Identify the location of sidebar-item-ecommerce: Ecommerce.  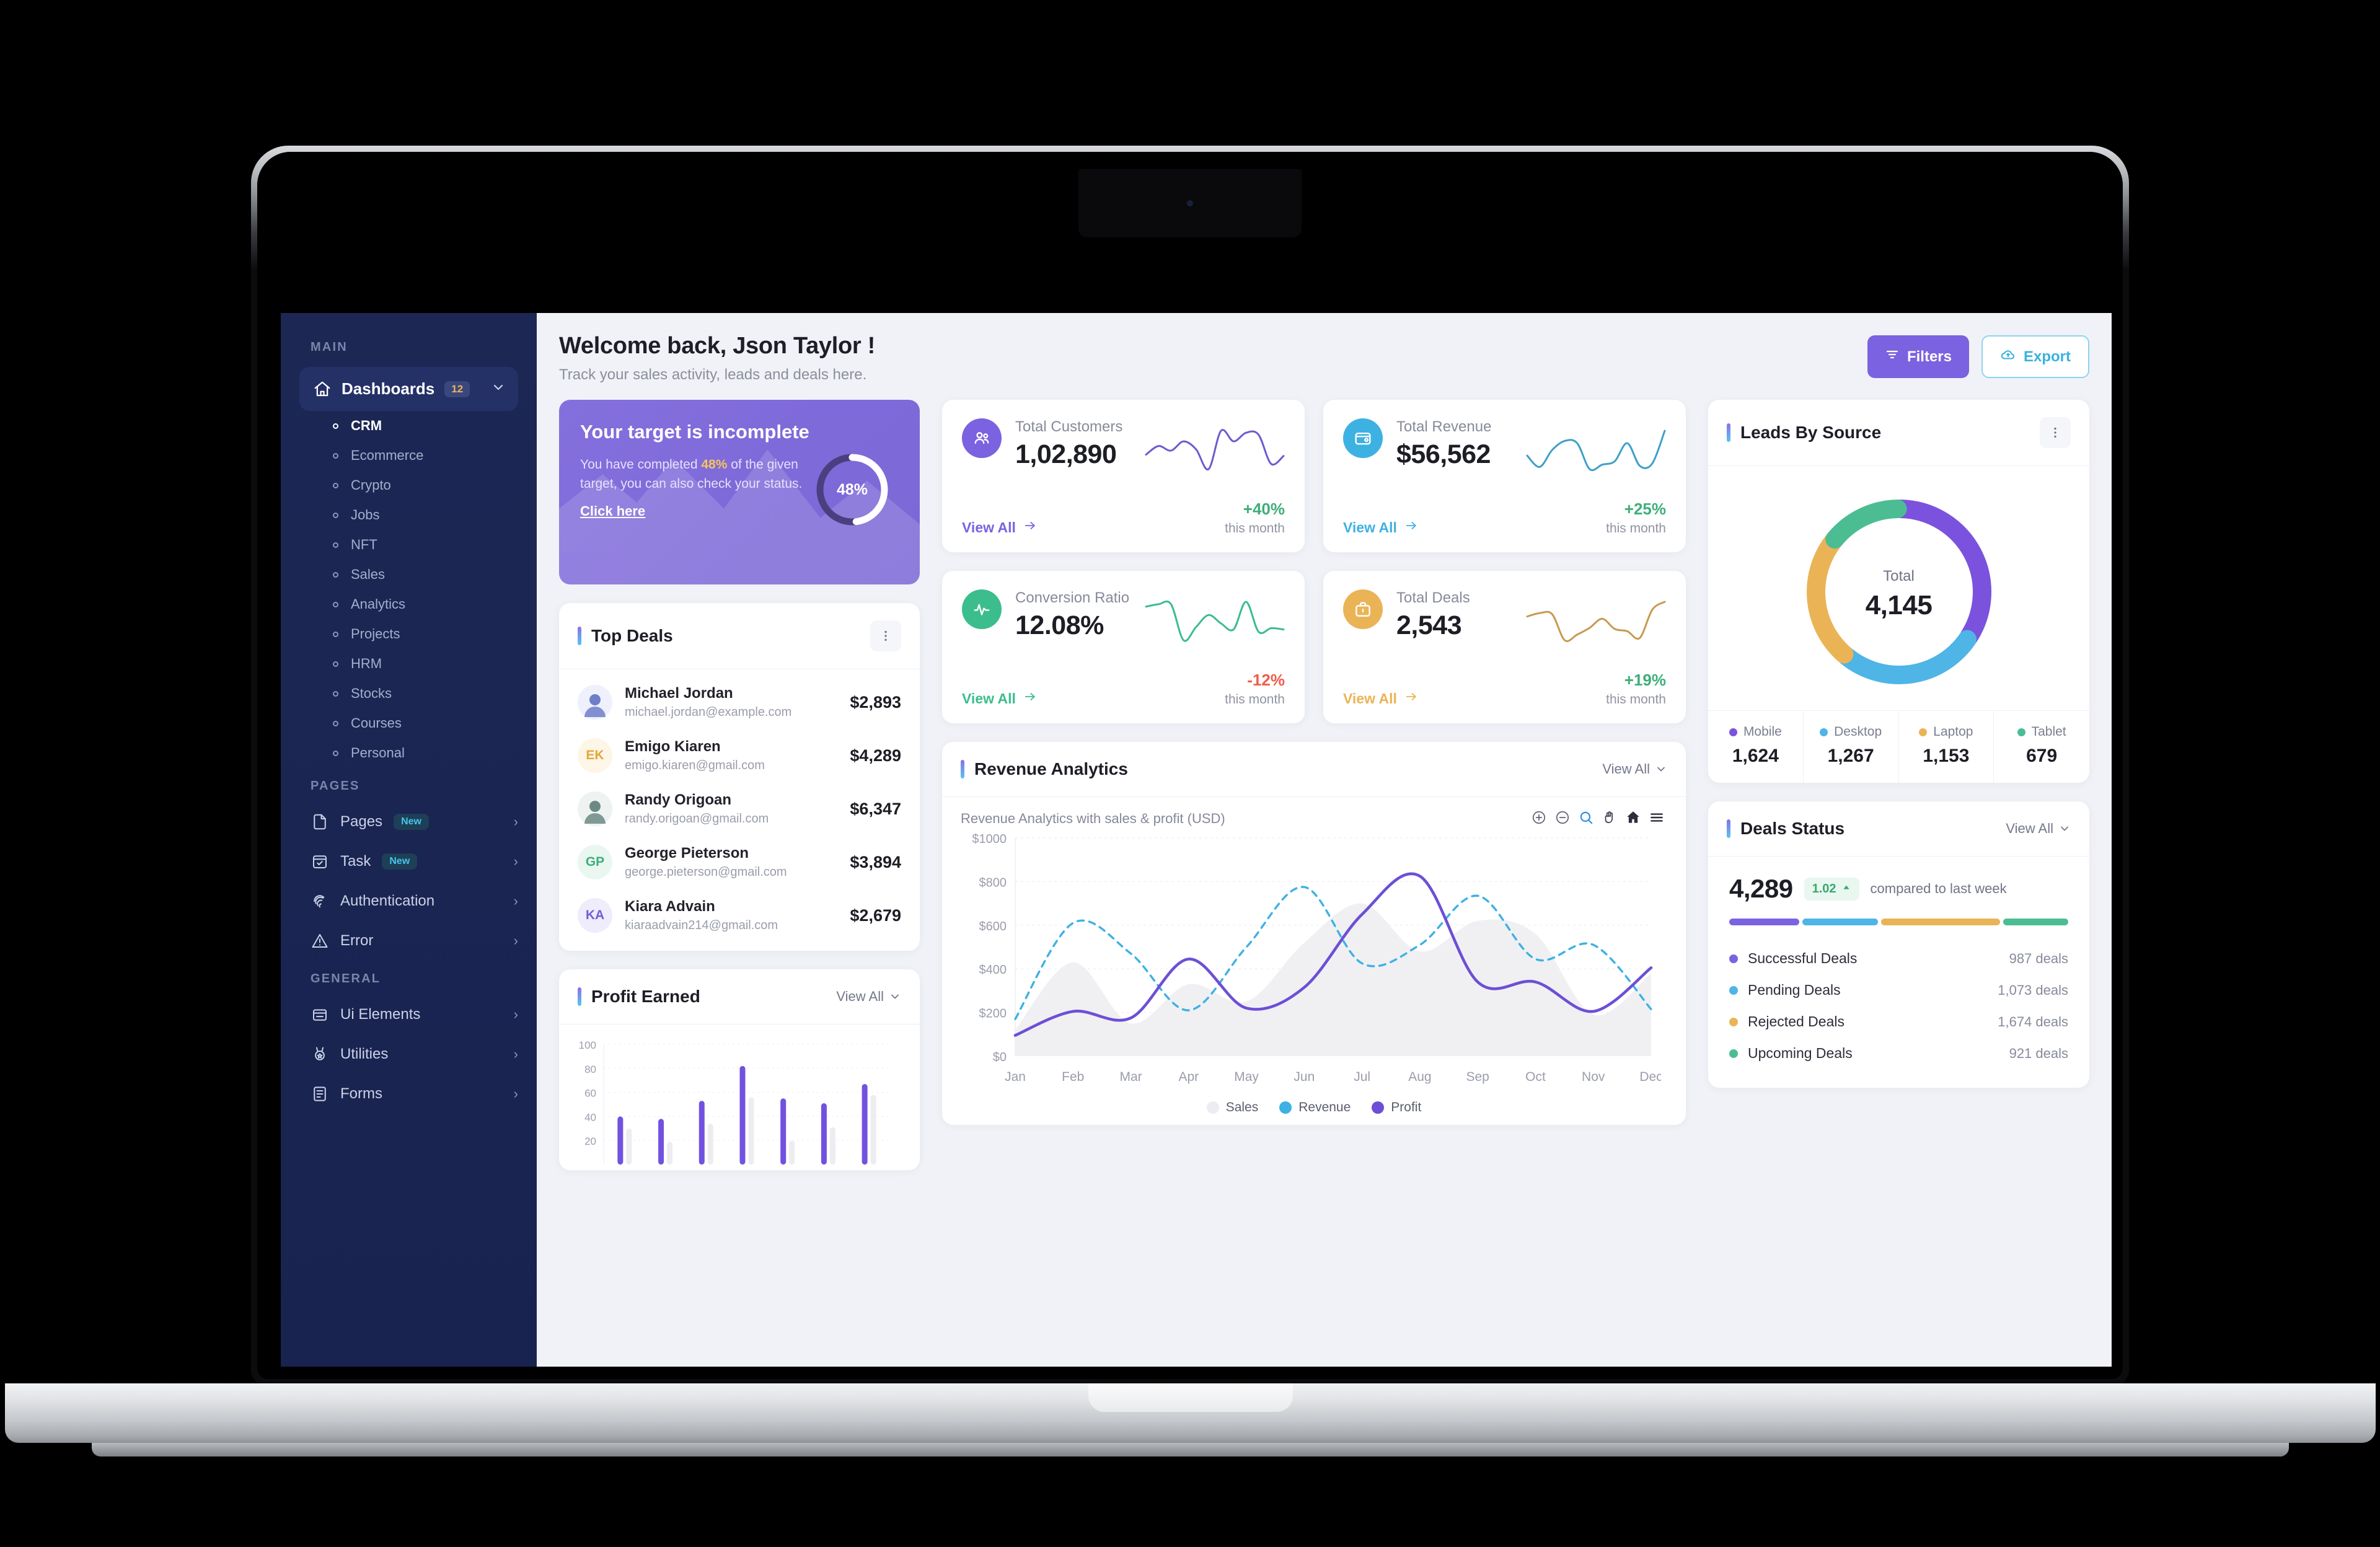
(409, 455).